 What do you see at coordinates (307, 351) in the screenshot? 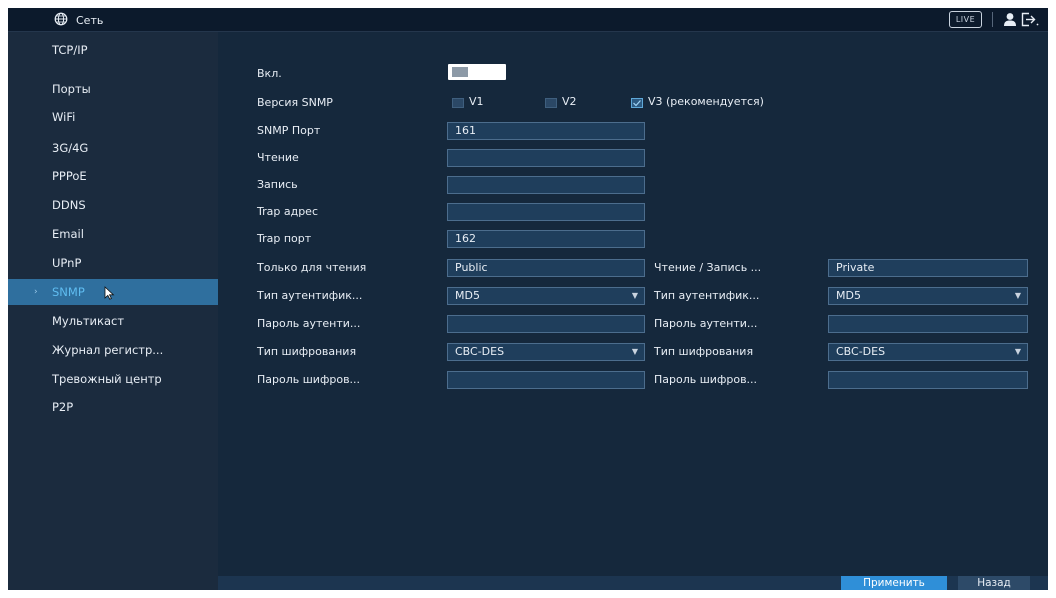
I see `encryption-type-left-label: Тип шифрования` at bounding box center [307, 351].